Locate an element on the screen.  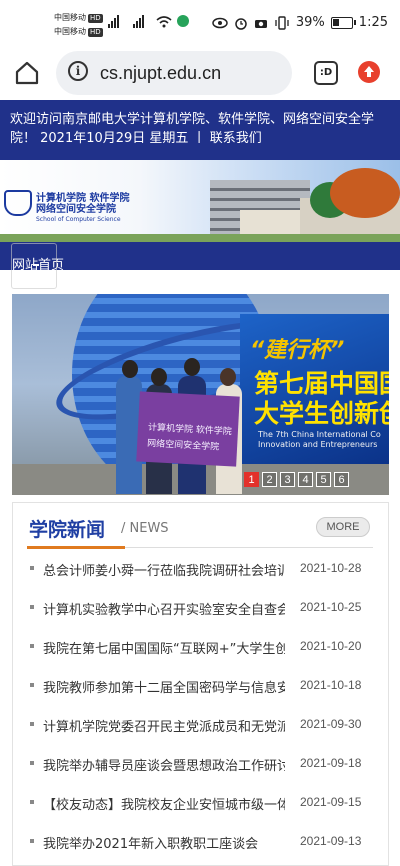
url-text: cs.njupt.edu.cn is located at coordinates (160, 73).